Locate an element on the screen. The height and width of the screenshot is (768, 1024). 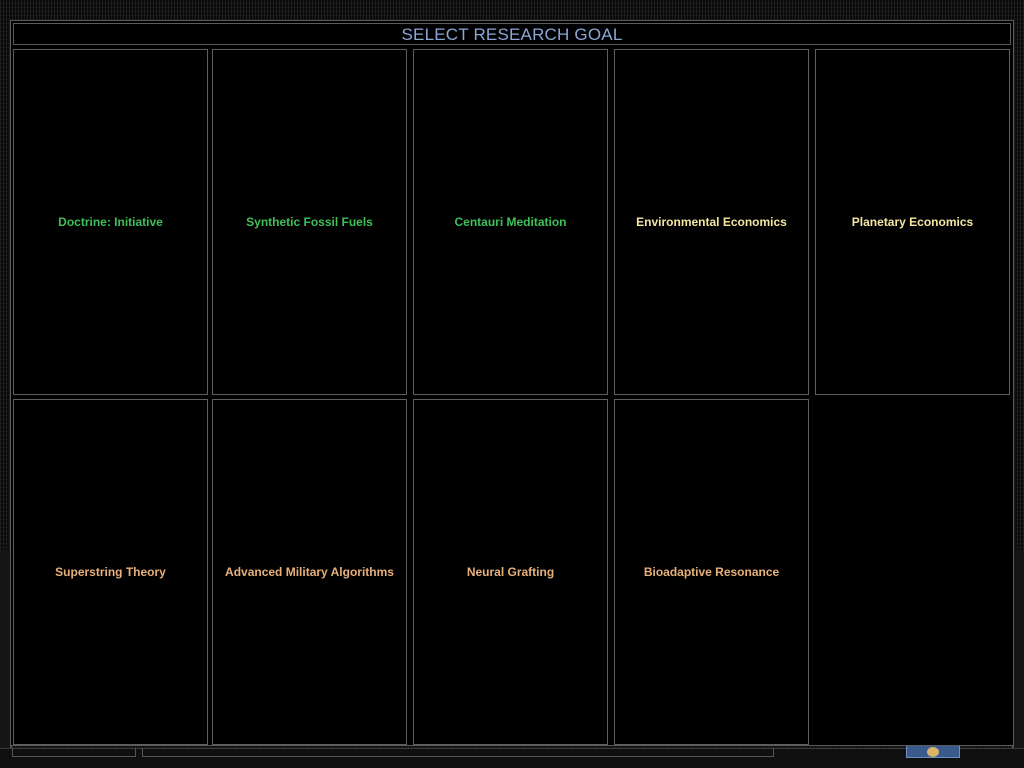
goal-environmental-economics: Environmental Economics is located at coordinates (711, 222).